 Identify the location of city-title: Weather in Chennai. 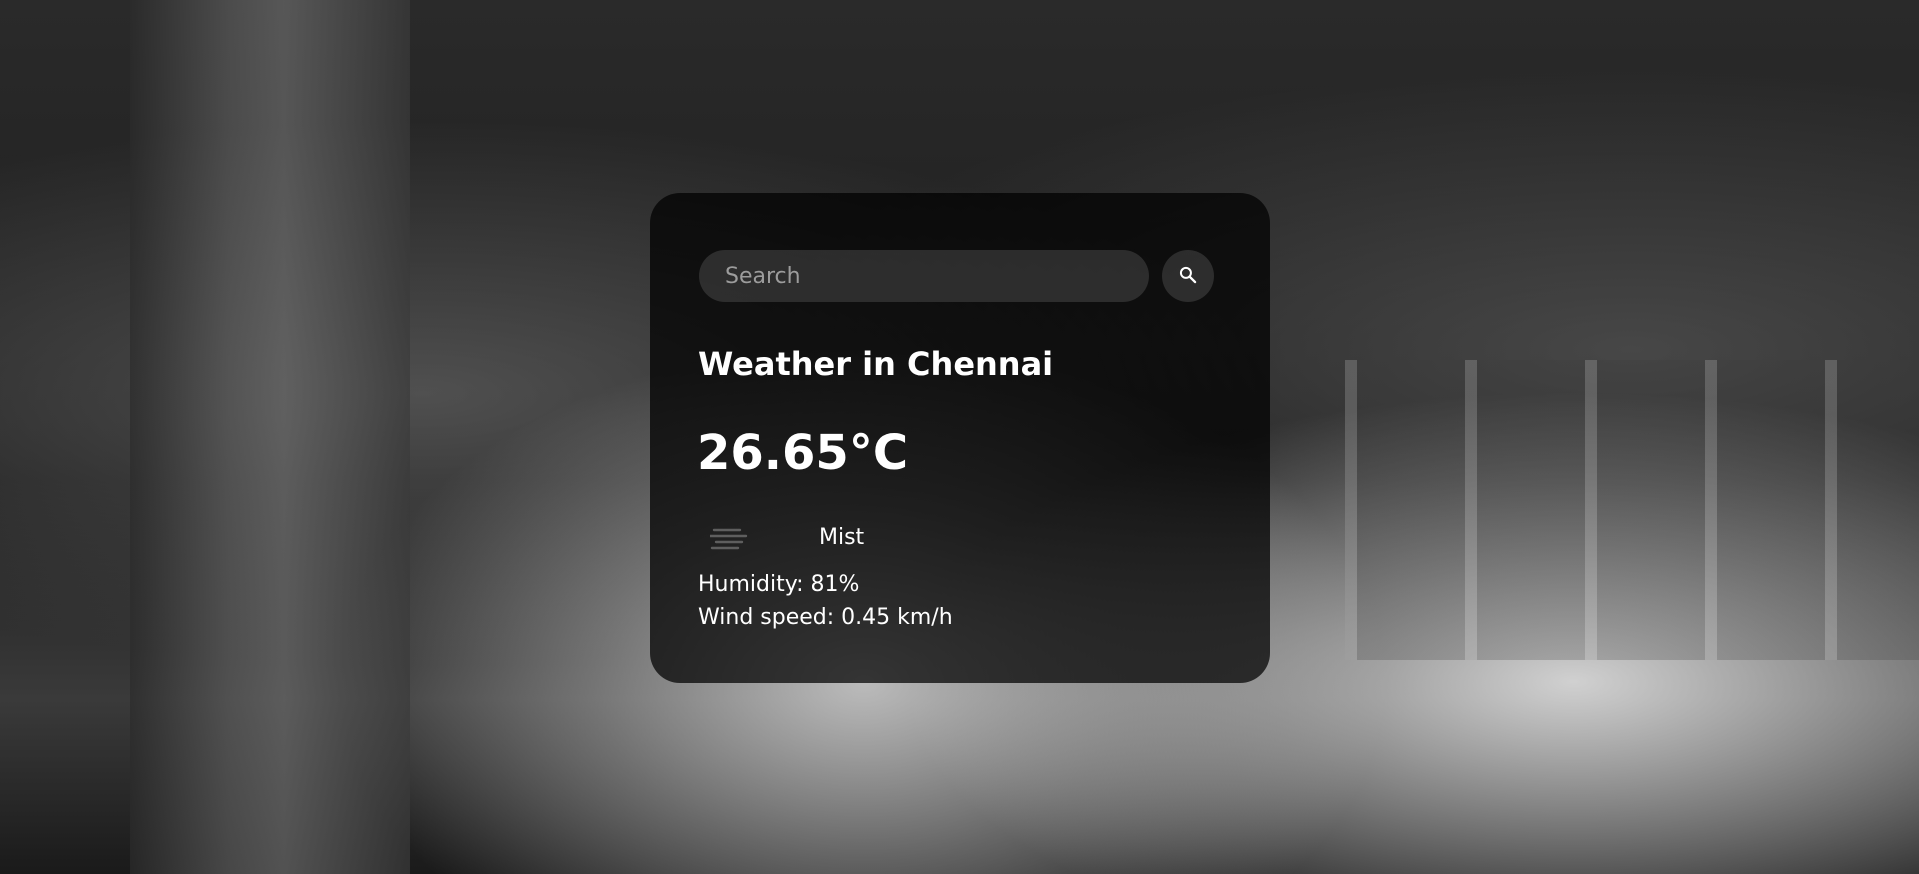
(876, 364).